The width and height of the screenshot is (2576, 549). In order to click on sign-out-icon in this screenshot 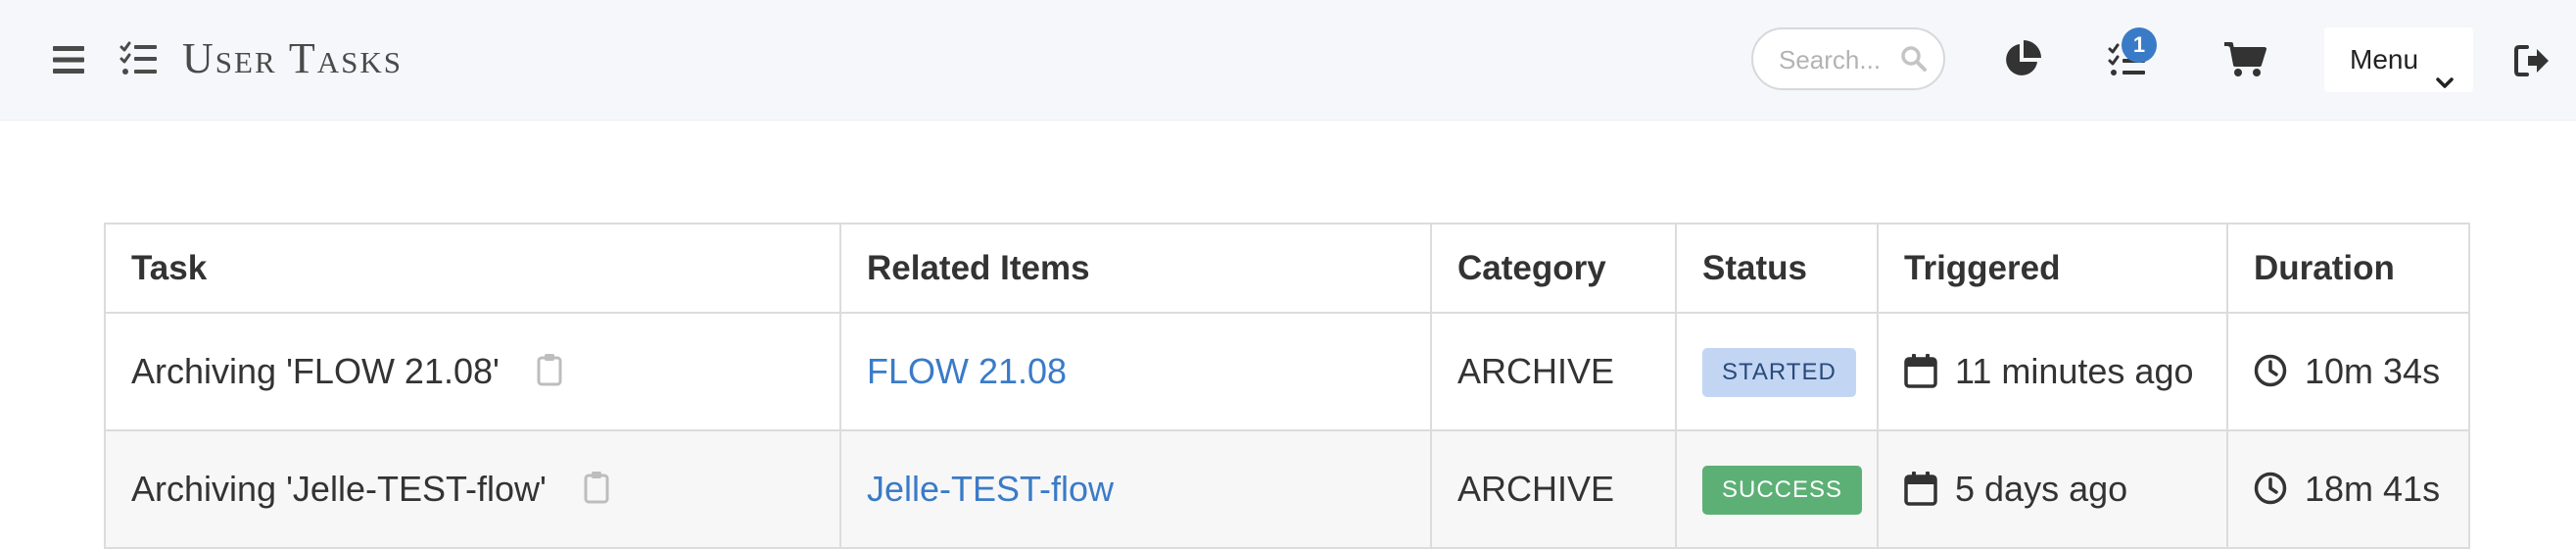, I will do `click(2532, 61)`.